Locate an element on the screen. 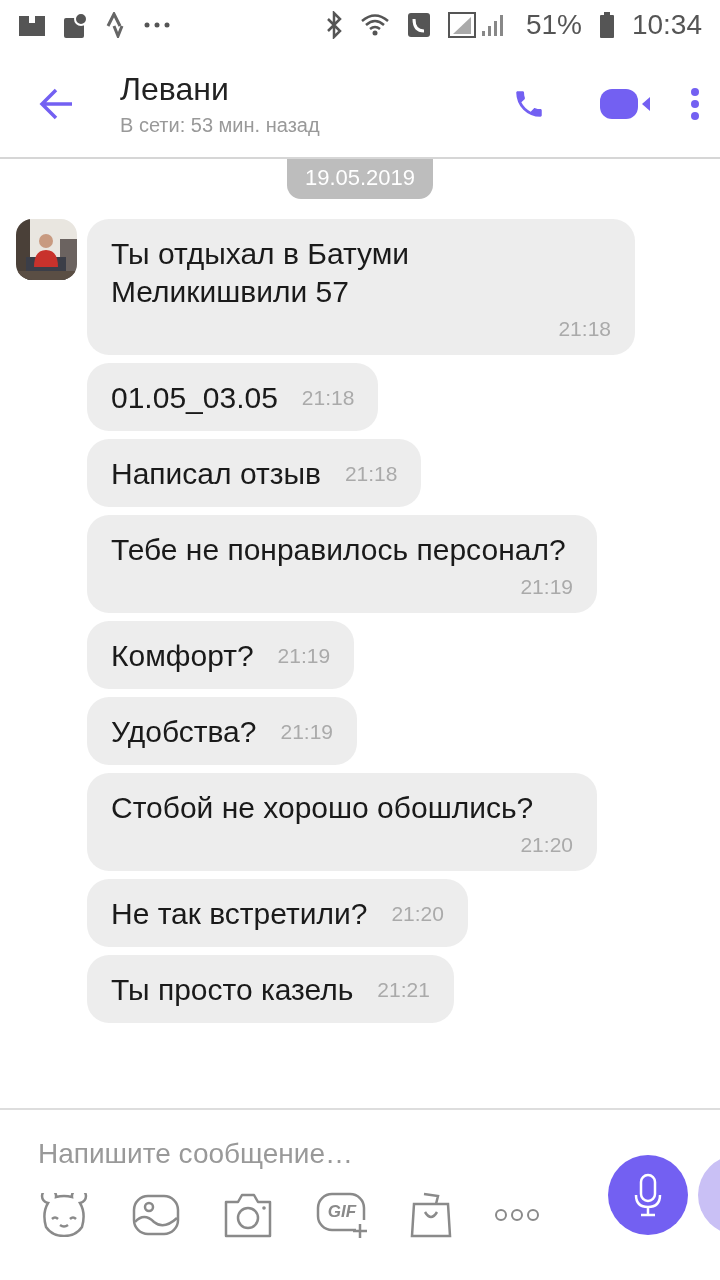 This screenshot has height=1280, width=720. video-call-button is located at coordinates (625, 103).